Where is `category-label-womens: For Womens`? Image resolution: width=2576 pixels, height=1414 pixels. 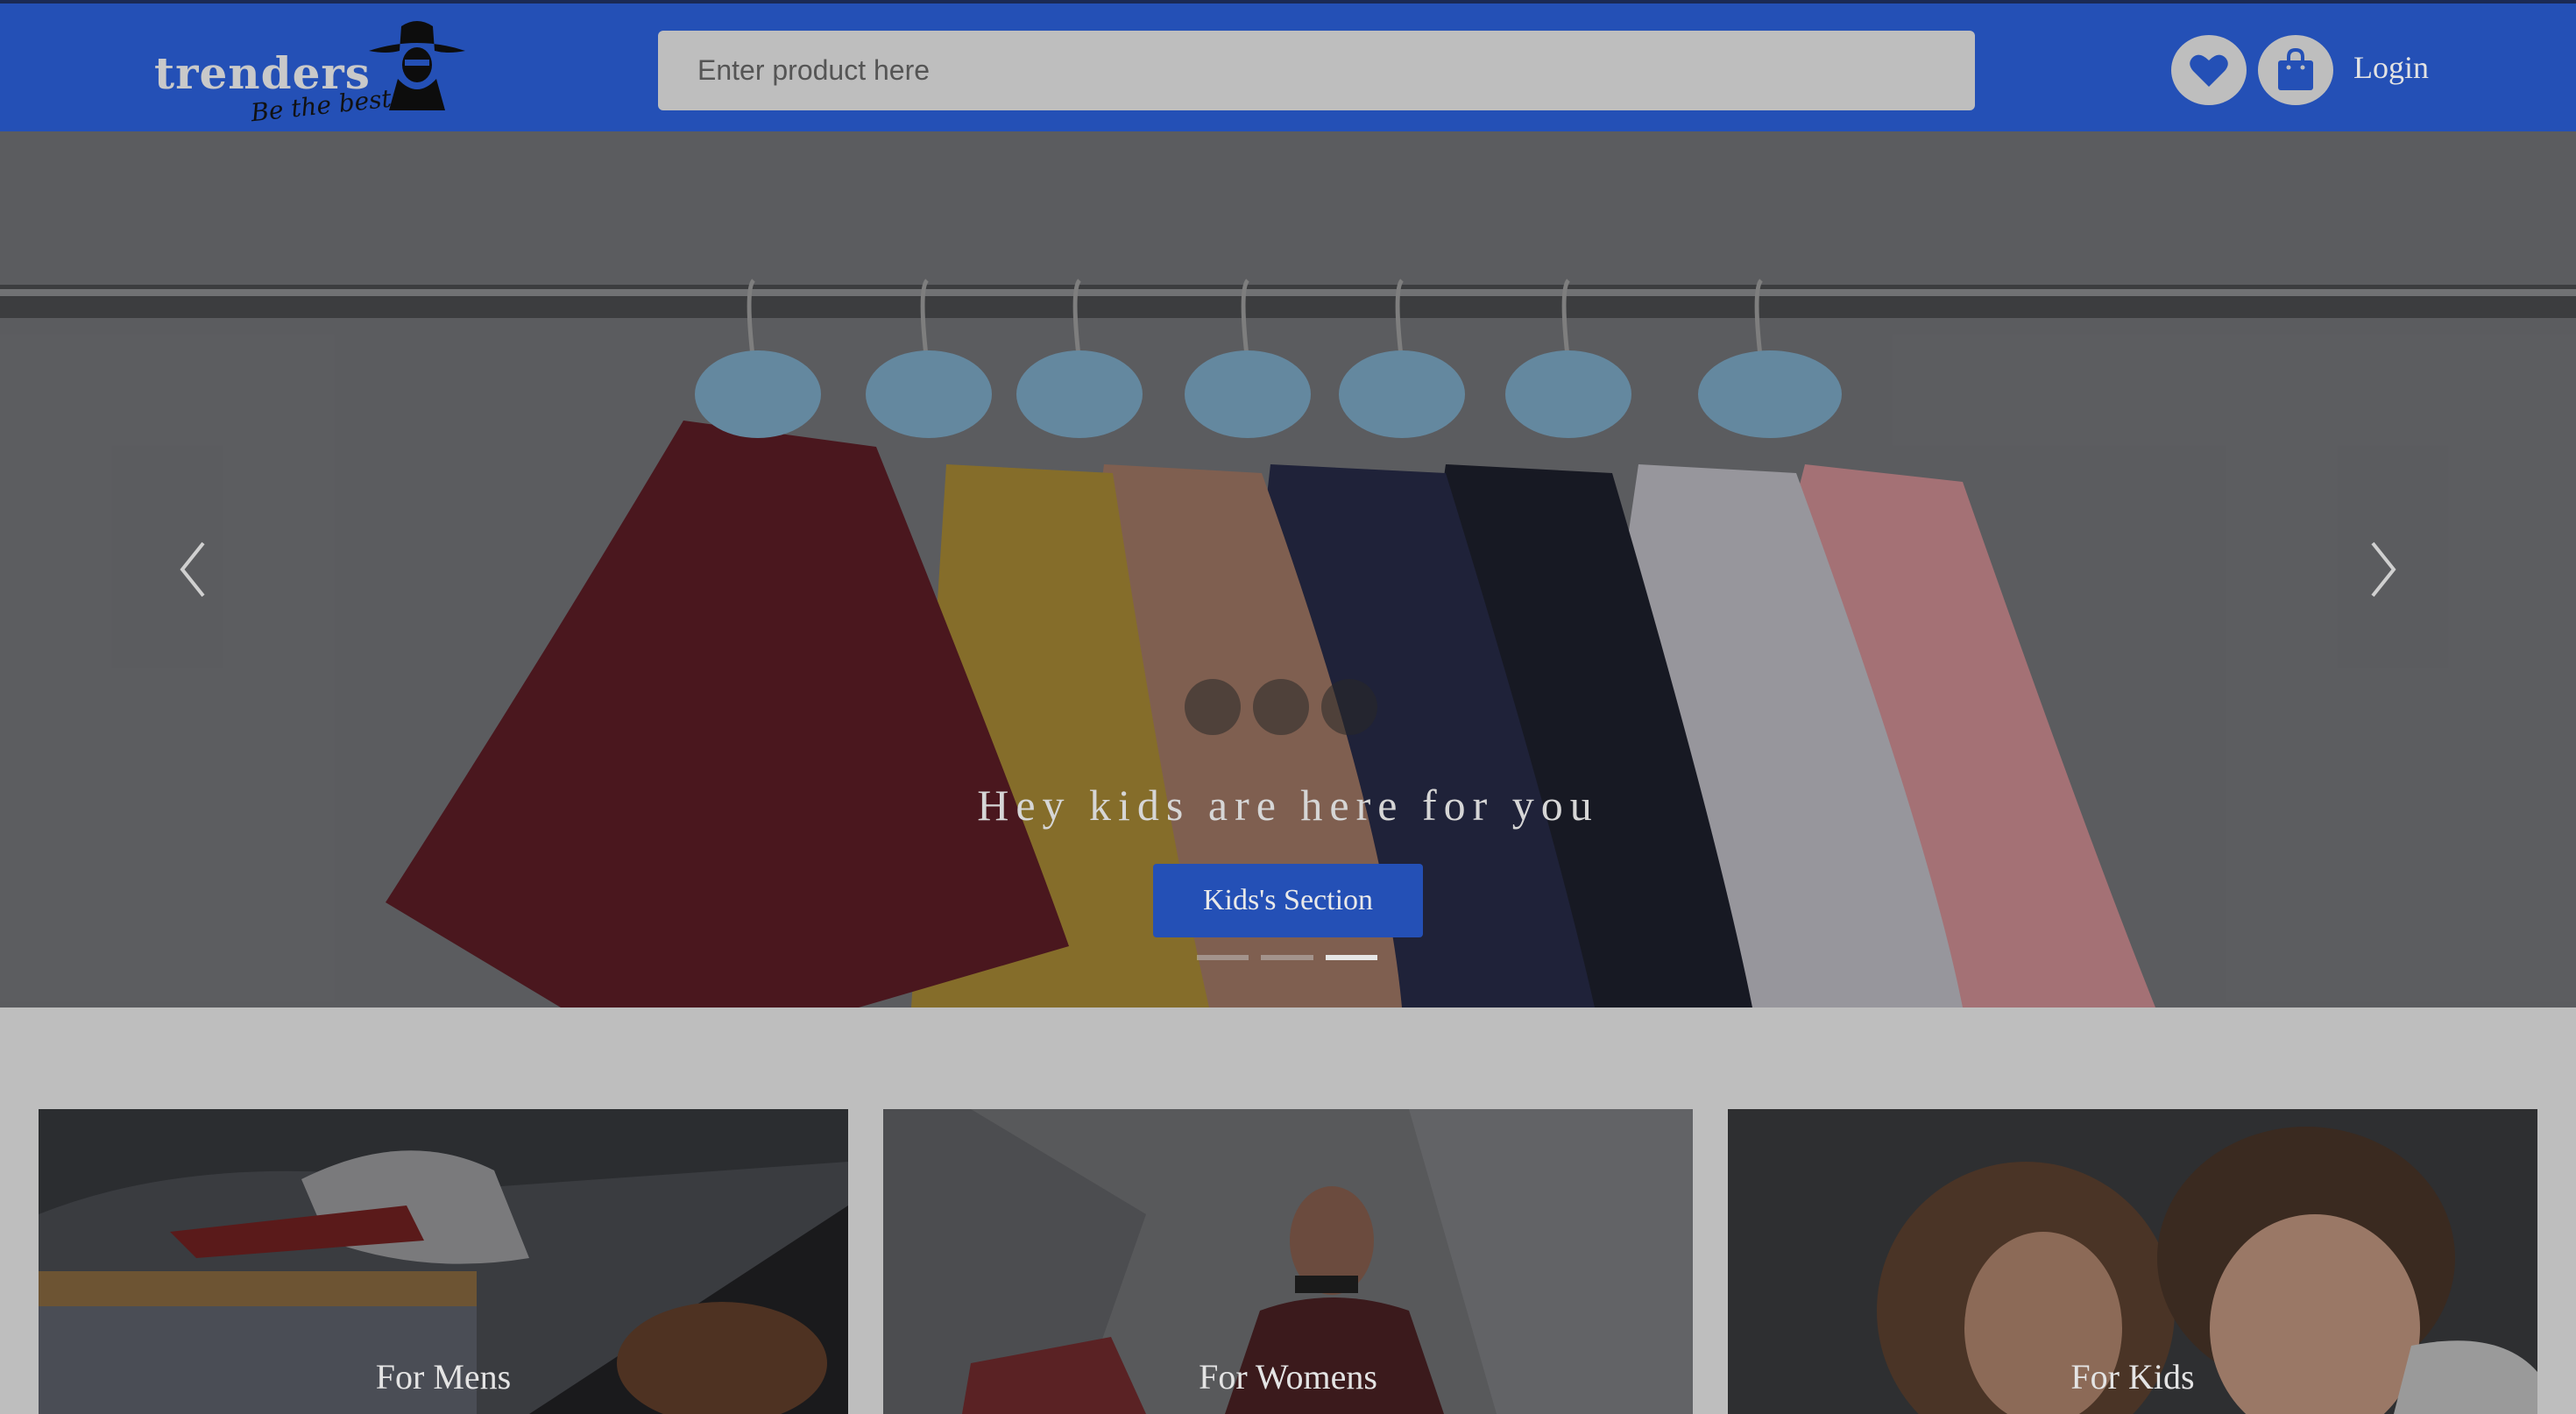
category-label-womens: For Womens is located at coordinates (1288, 1376).